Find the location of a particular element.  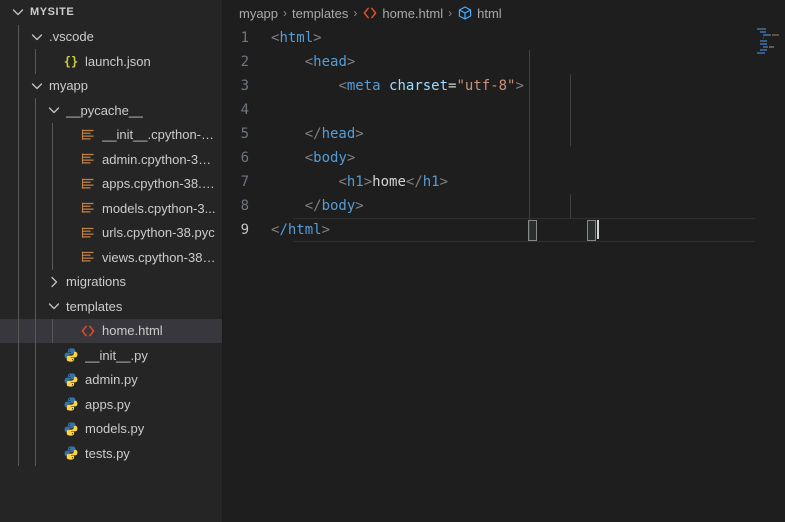

explorer-file-admin-py: admin.py is located at coordinates (111, 379).